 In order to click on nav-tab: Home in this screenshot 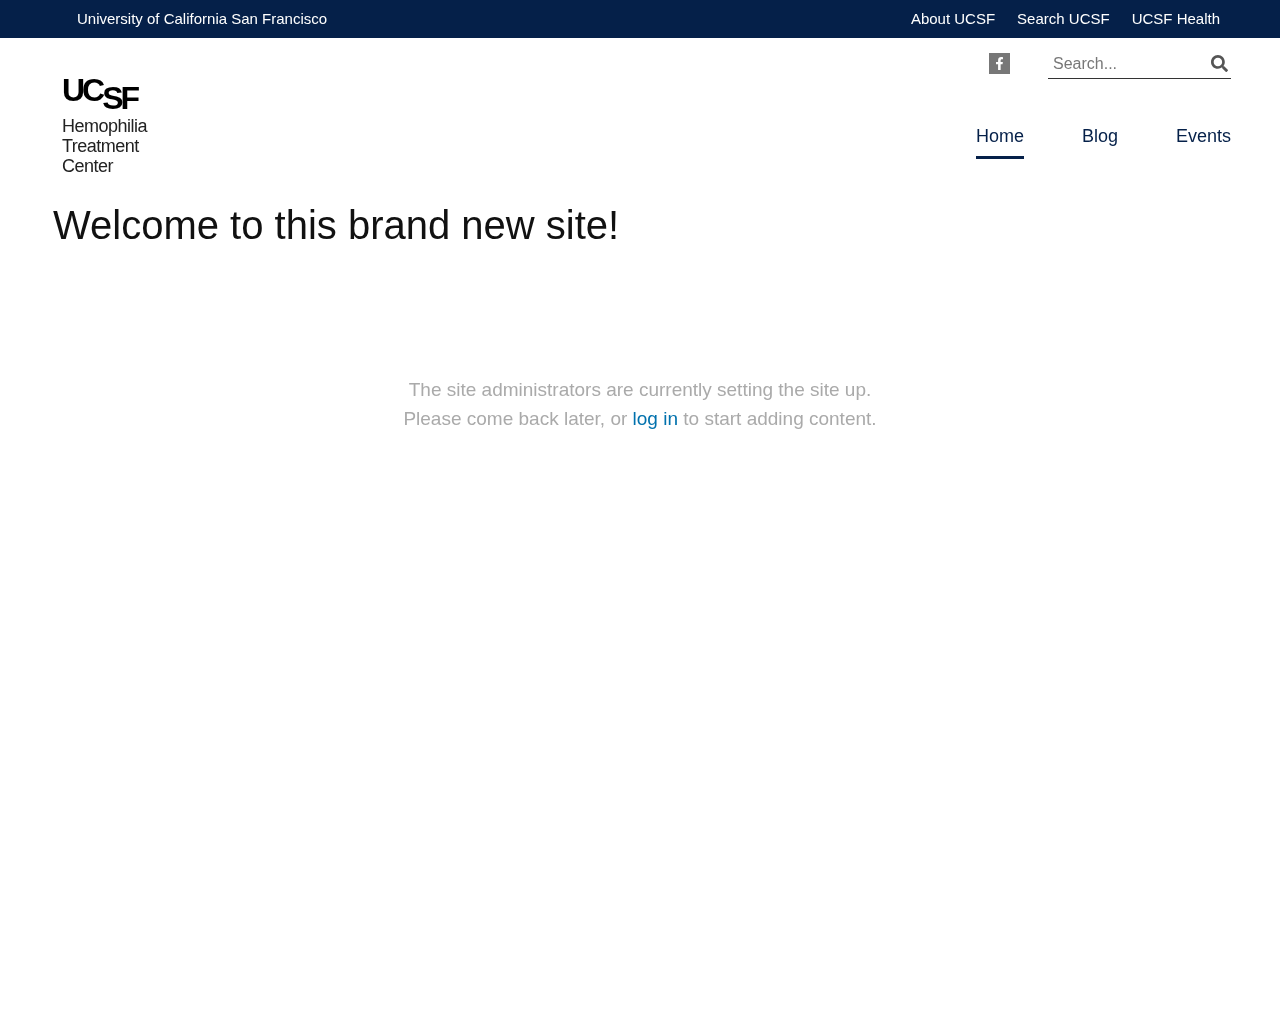, I will do `click(999, 141)`.